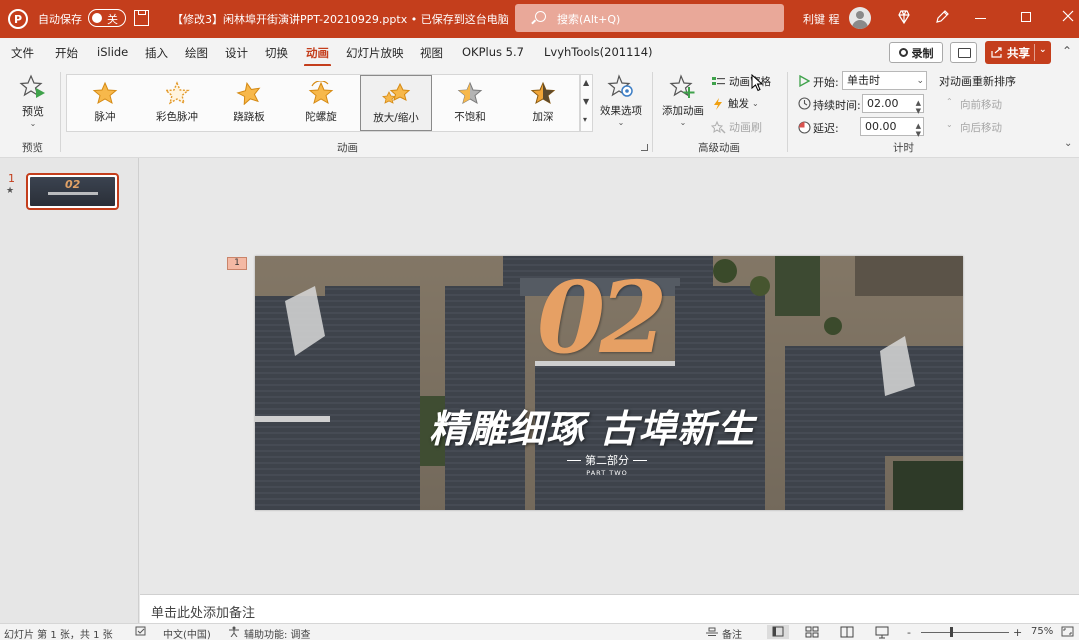  Describe the element at coordinates (470, 103) in the screenshot. I see `animation-desaturate: 不饱和` at that location.